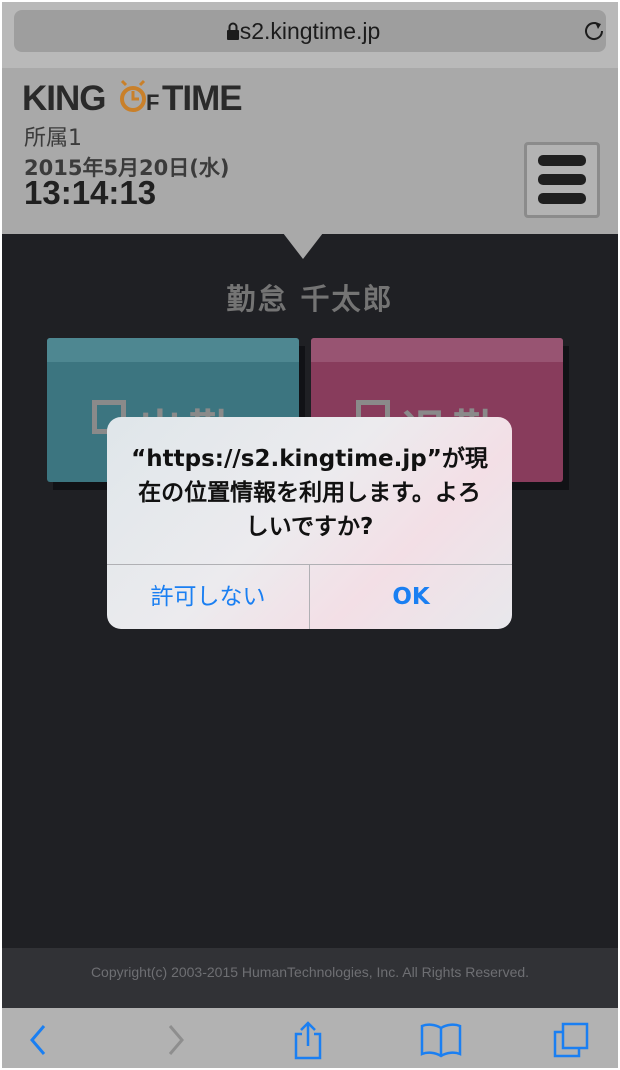 This screenshot has height=1070, width=620. I want to click on browser-top-bar: s2.kingtime.jp, so click(310, 35).